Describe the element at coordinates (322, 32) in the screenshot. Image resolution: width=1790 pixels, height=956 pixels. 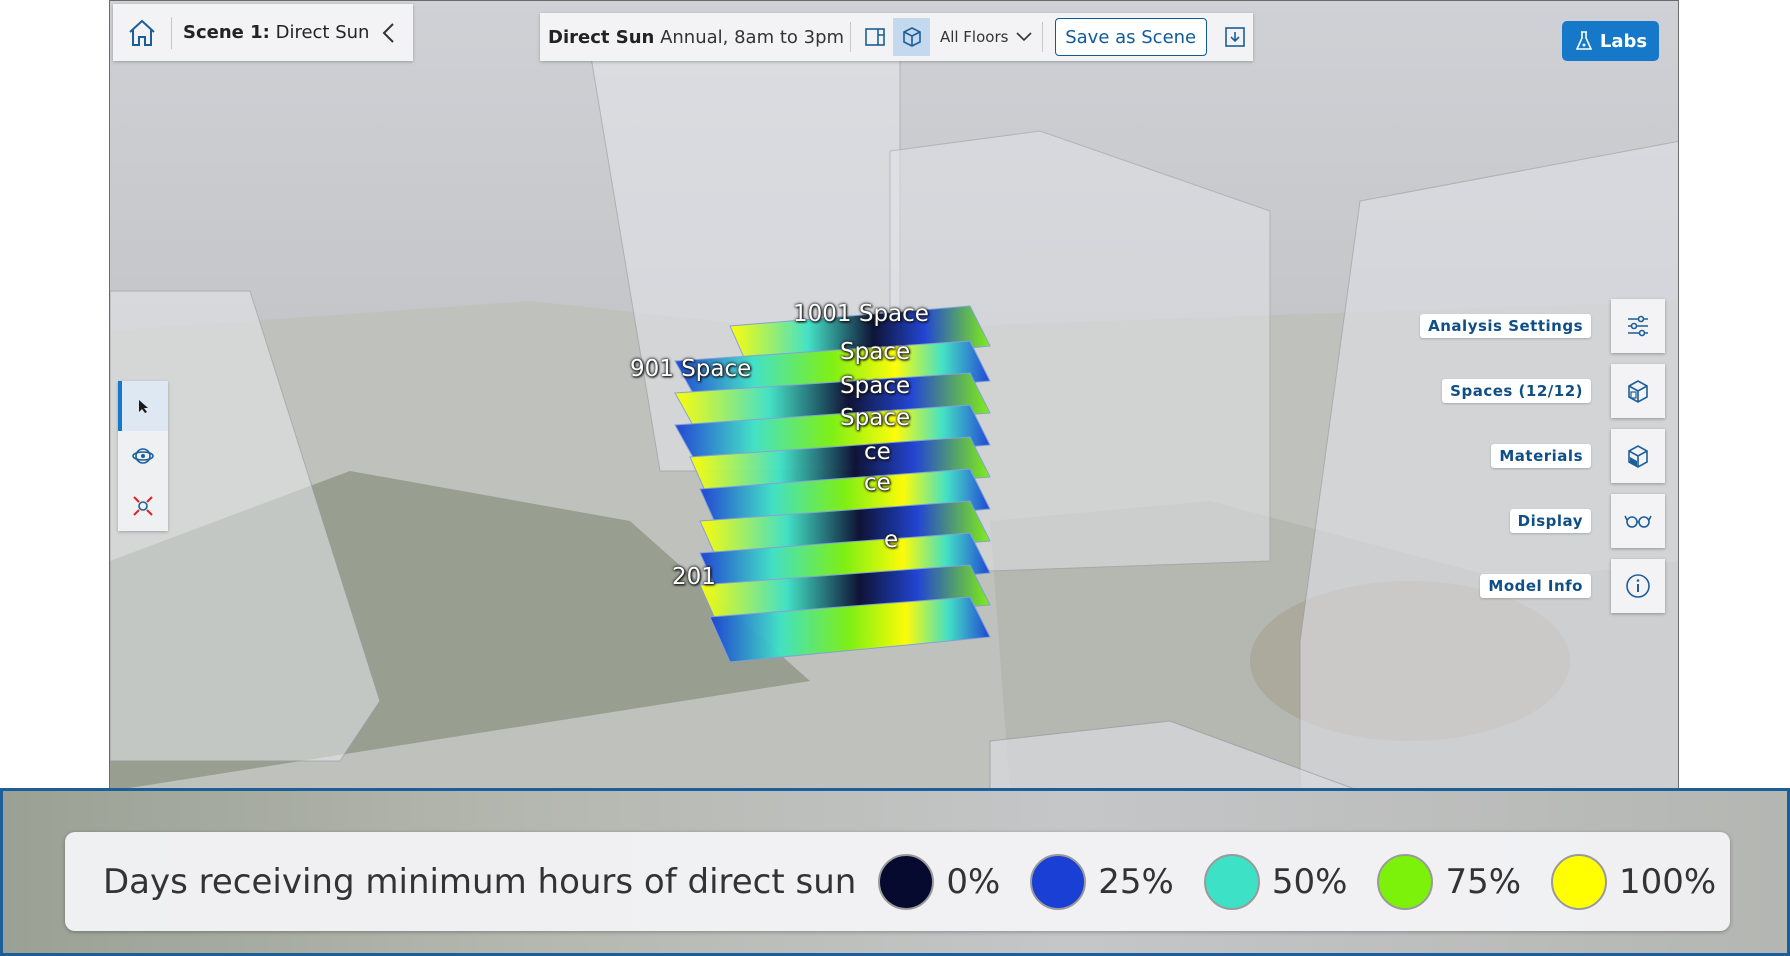
I see `scene-name: Direct Sun` at that location.